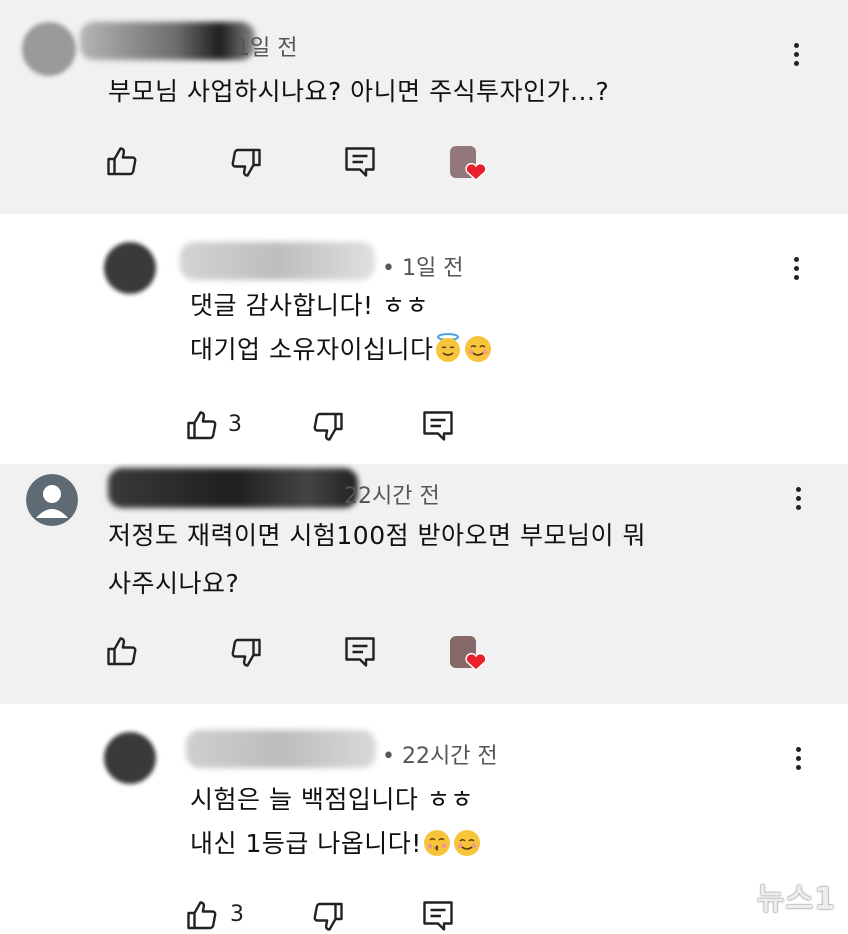 The image size is (848, 934). I want to click on timestamp: 22시간 전, so click(392, 496).